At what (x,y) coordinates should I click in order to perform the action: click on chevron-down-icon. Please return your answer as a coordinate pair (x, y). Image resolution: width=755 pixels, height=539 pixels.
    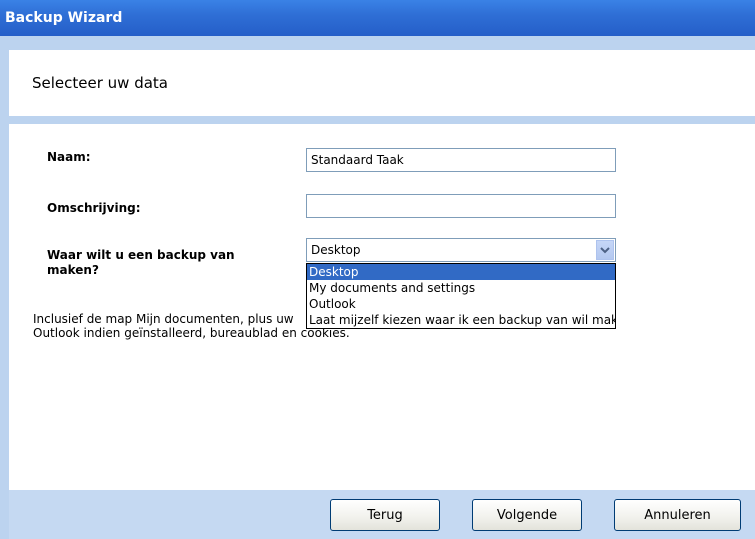
    Looking at the image, I should click on (605, 250).